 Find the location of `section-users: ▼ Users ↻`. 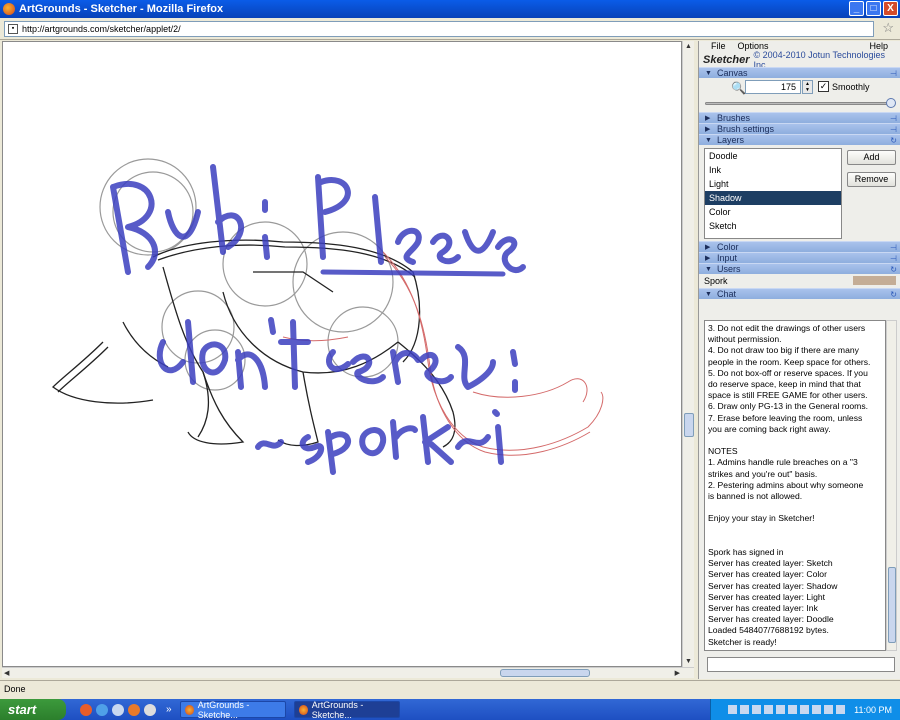

section-users: ▼ Users ↻ is located at coordinates (799, 268).